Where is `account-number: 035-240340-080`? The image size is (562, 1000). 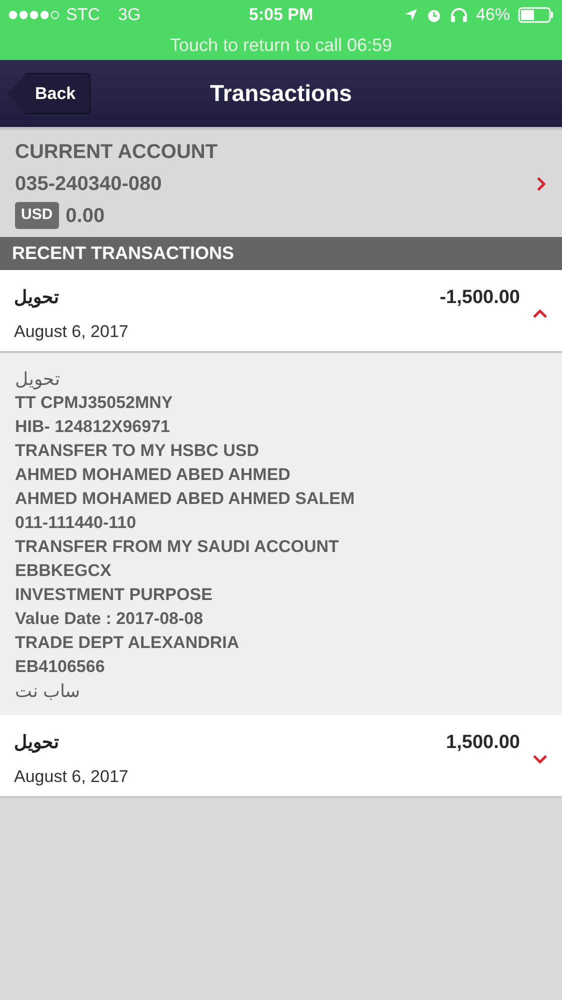 account-number: 035-240340-080 is located at coordinates (89, 184).